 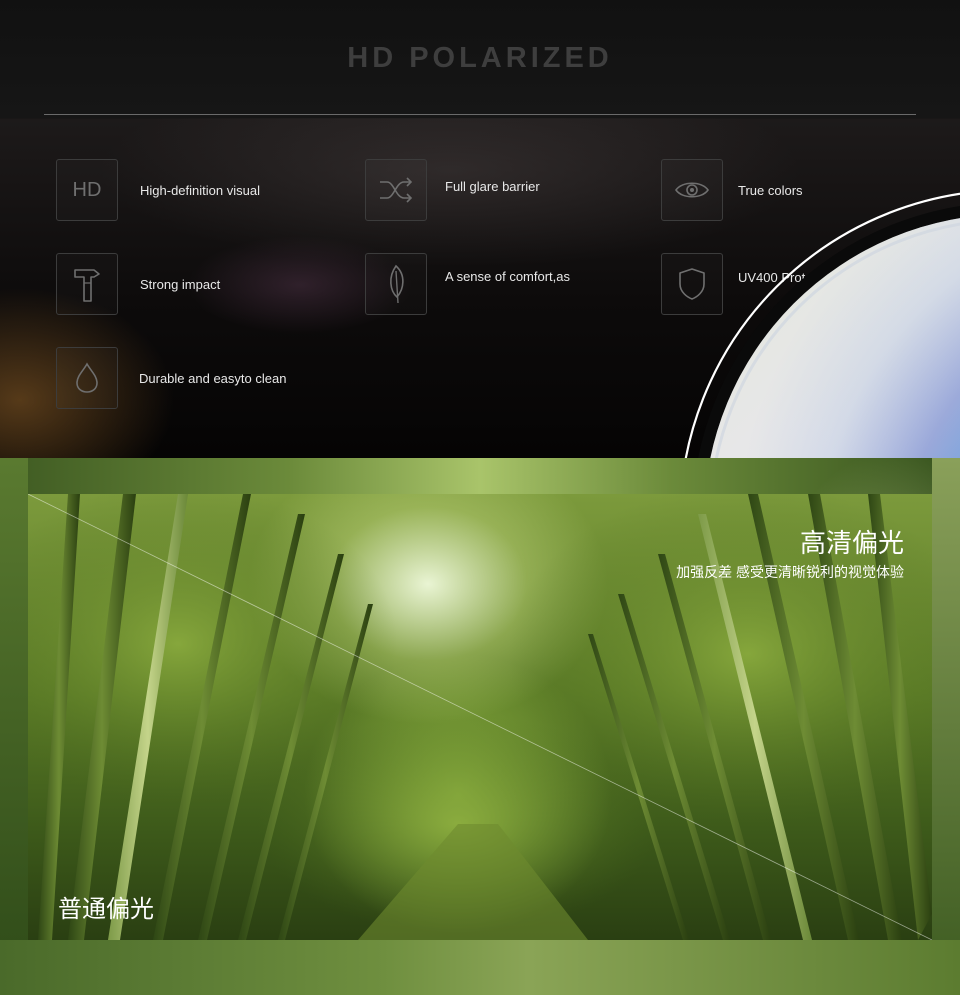 I want to click on hammer-icon-box, so click(x=87, y=284).